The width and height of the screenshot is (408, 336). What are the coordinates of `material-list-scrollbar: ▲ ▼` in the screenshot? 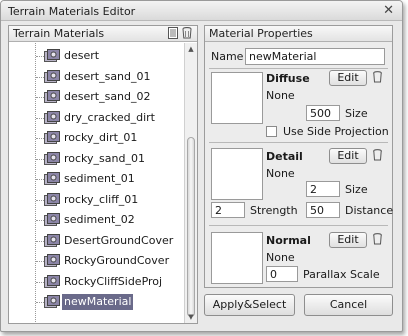 It's located at (190, 183).